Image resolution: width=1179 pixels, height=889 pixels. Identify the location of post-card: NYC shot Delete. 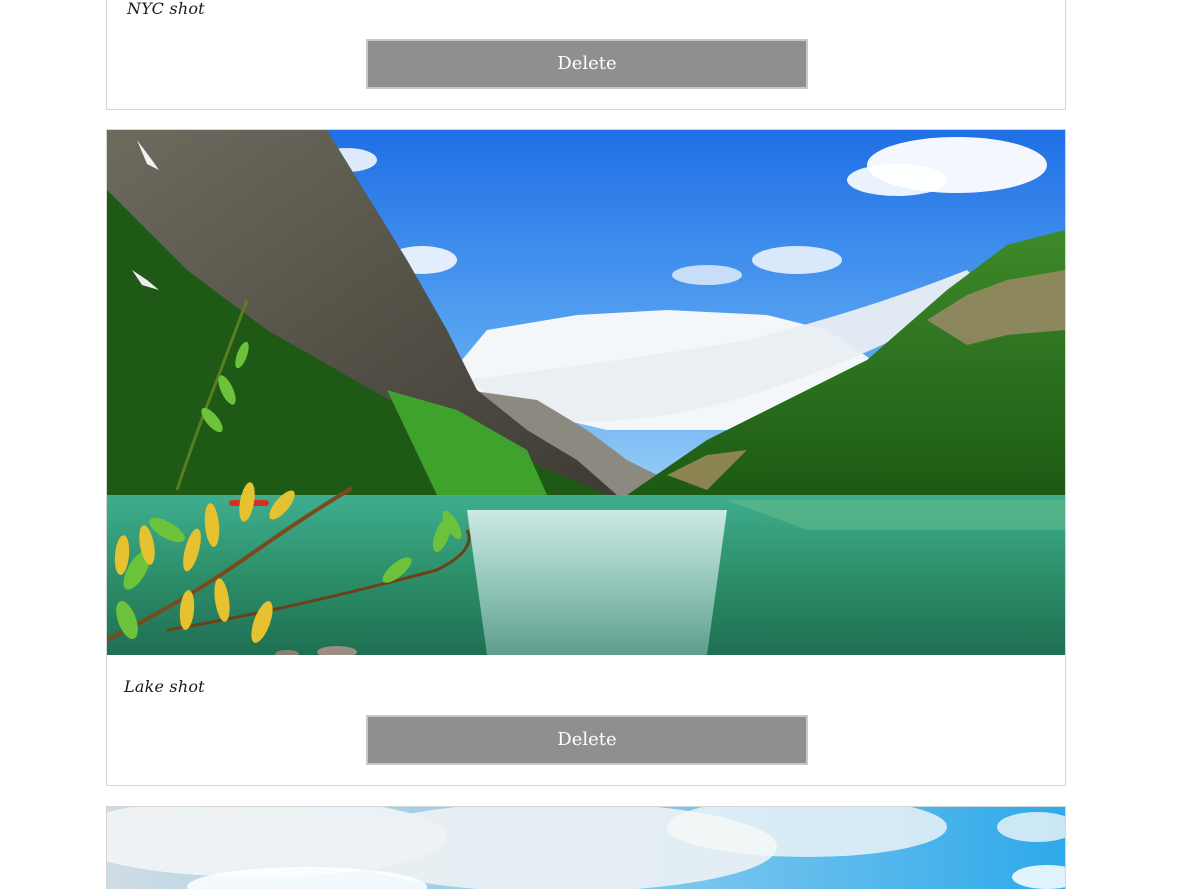
(586, 55).